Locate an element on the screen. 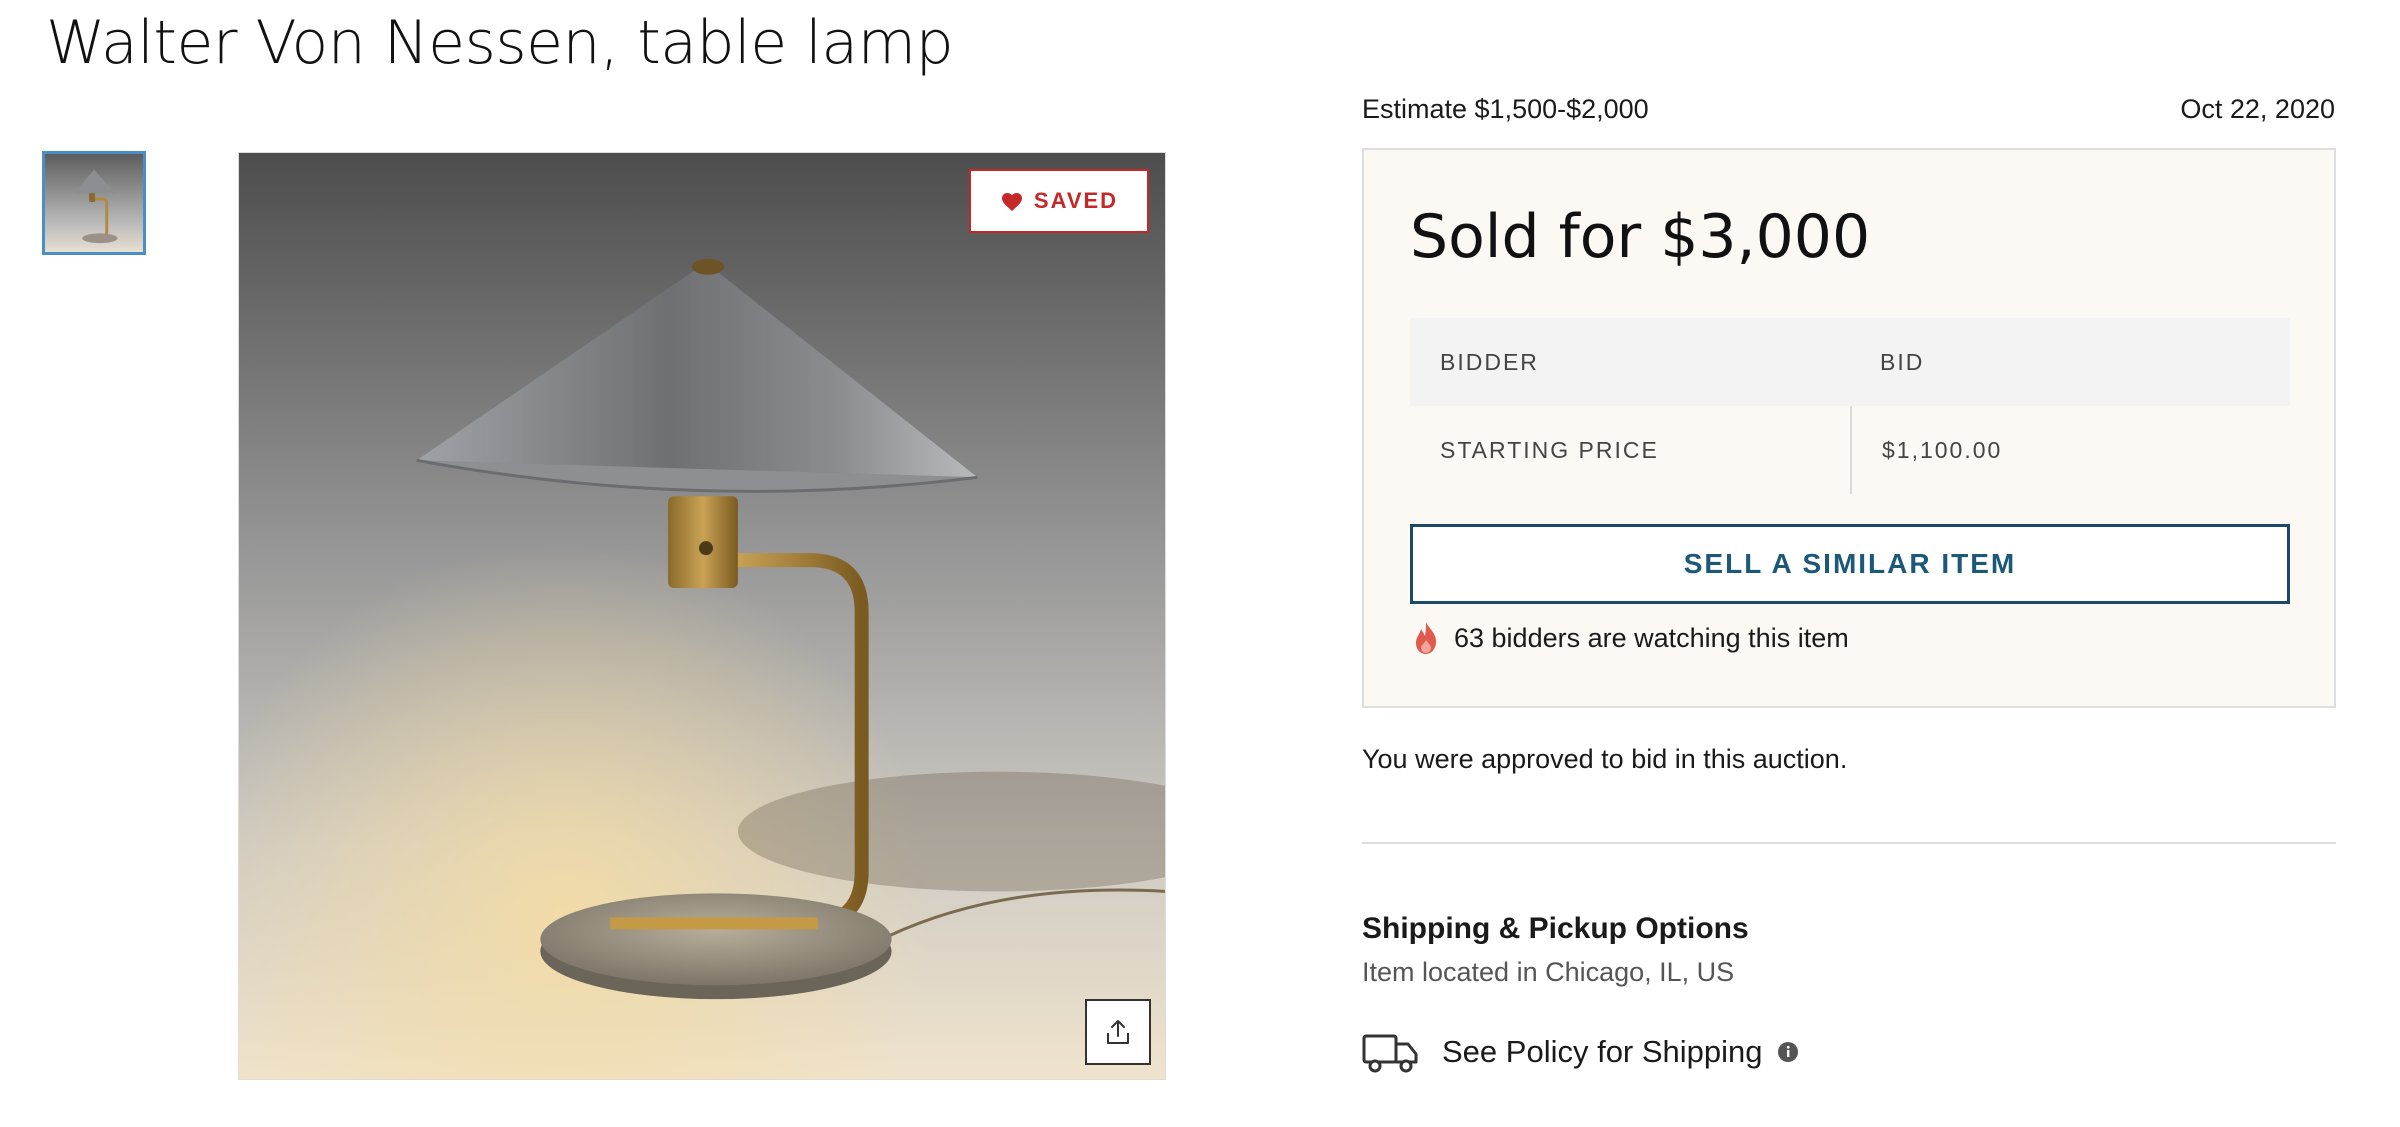 This screenshot has width=2400, height=1127. saved-button: SAVED is located at coordinates (1059, 201).